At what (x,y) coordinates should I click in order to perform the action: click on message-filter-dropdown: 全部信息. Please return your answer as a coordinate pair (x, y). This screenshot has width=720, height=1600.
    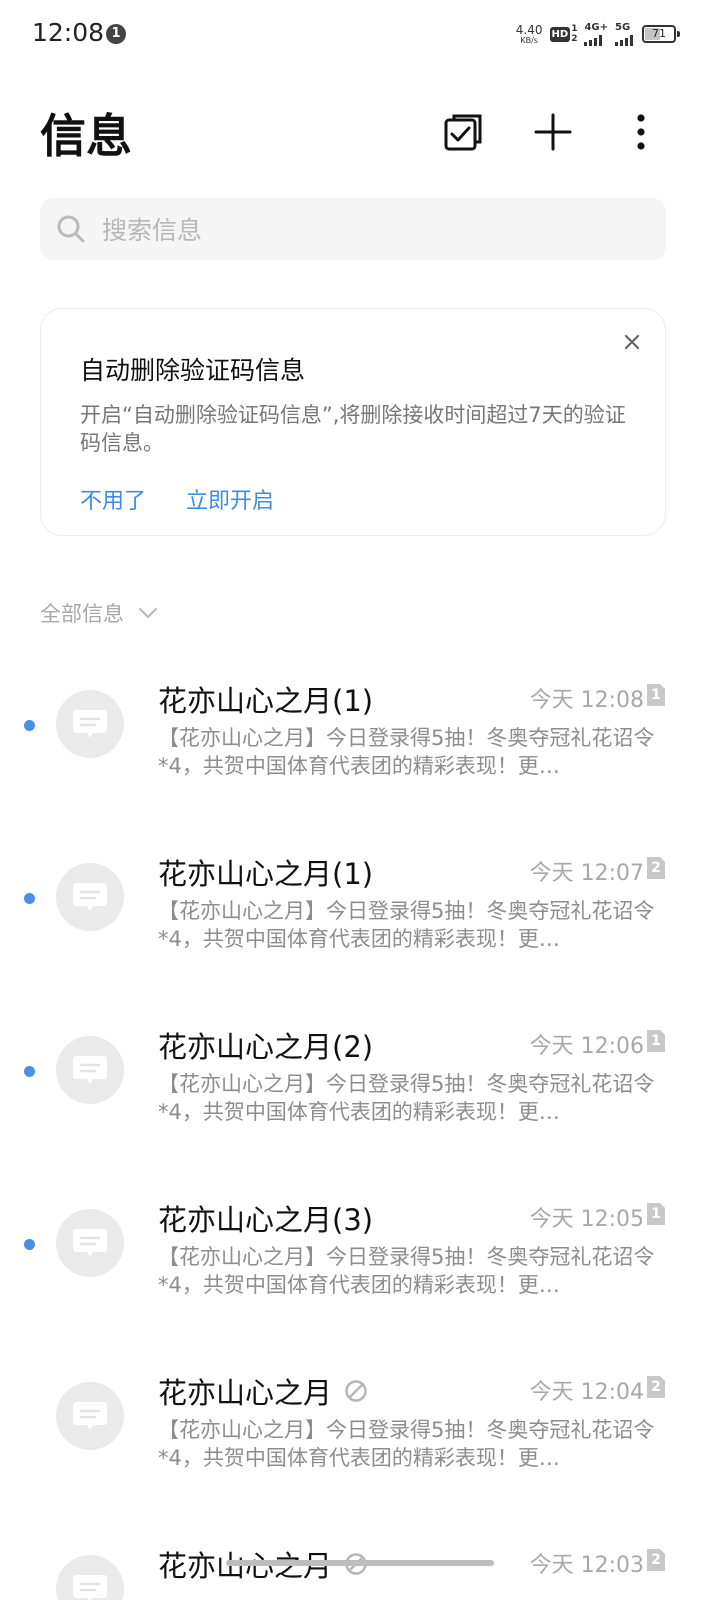
    Looking at the image, I should click on (99, 613).